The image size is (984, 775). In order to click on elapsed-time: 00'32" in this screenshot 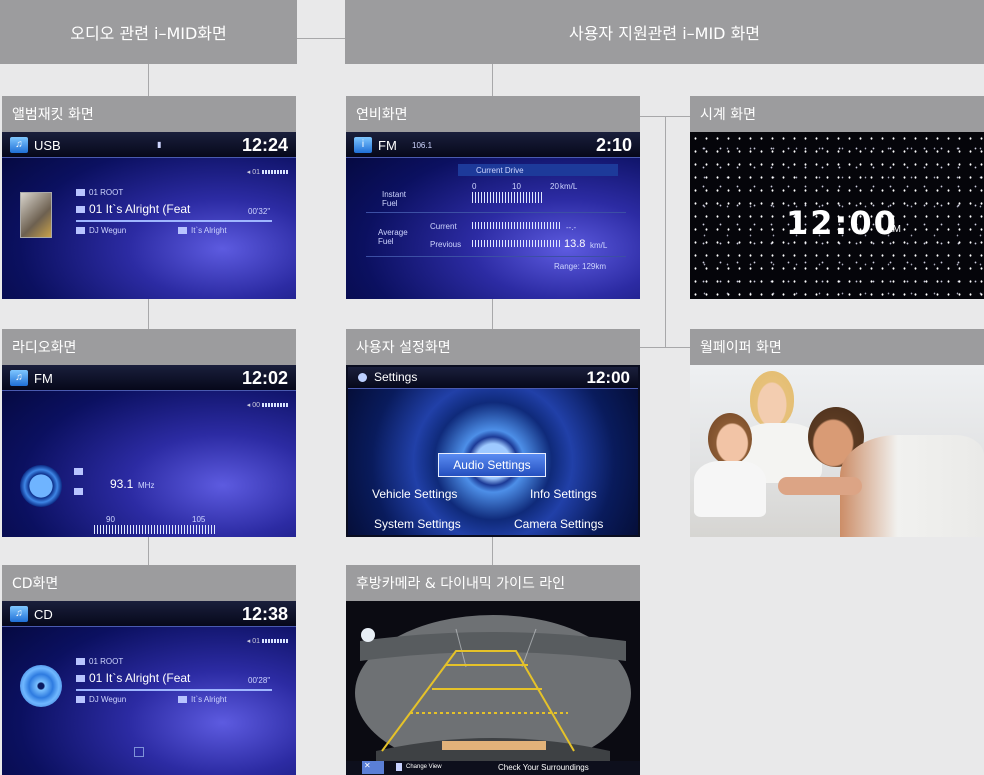, I will do `click(259, 211)`.